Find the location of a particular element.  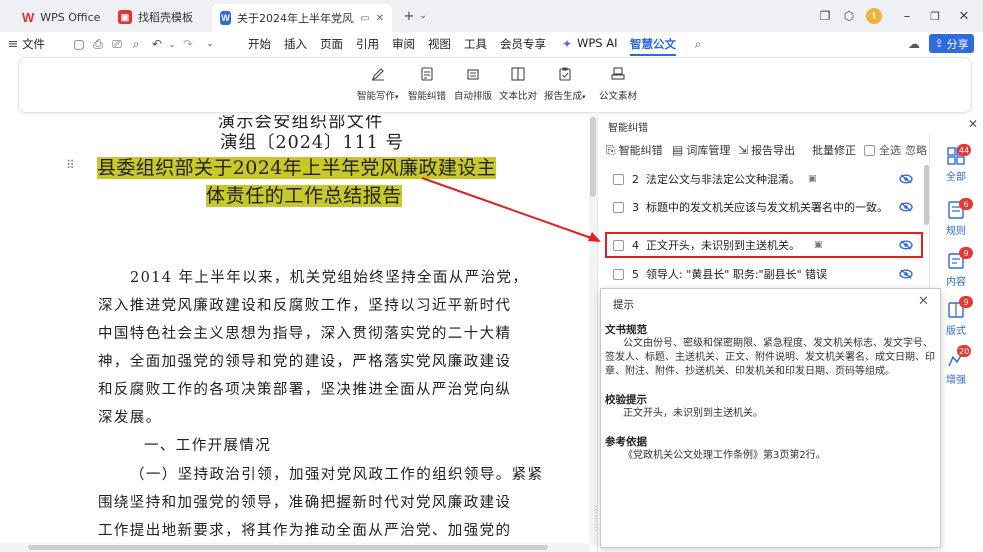

ribbon-toolbar: 智能写作▾ 智能纠错 自动排版 文本比对 报告生成▾ 公文素材 is located at coordinates (495, 85).